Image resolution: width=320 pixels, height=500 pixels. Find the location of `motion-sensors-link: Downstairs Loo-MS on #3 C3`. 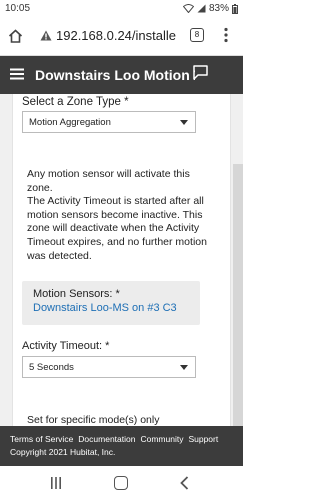

motion-sensors-link: Downstairs Loo-MS on #3 C3 is located at coordinates (111, 308).